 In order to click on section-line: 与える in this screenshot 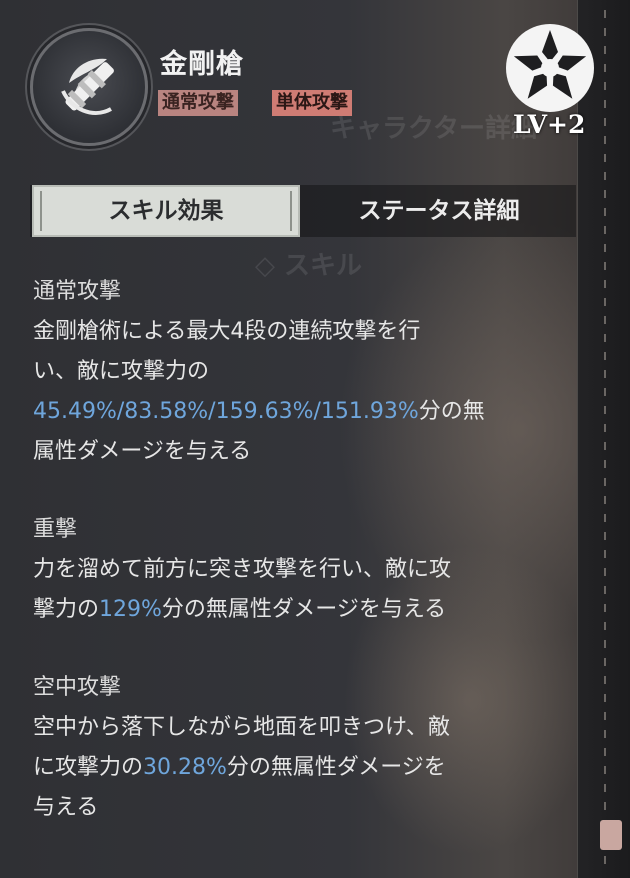, I will do `click(66, 807)`.